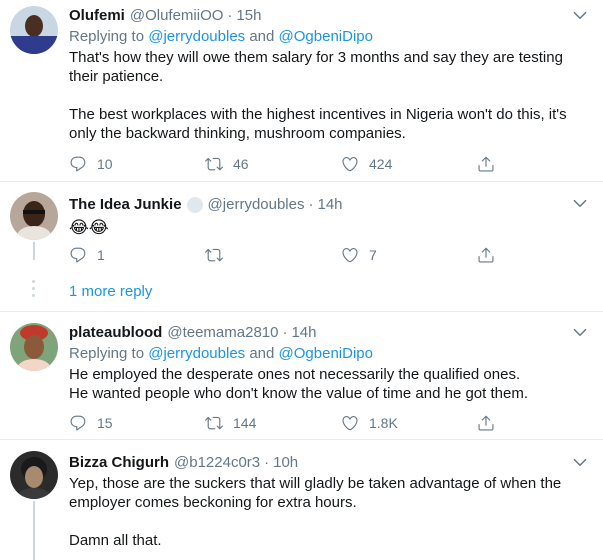  Describe the element at coordinates (137, 255) in the screenshot. I see `reply-button: 1` at that location.